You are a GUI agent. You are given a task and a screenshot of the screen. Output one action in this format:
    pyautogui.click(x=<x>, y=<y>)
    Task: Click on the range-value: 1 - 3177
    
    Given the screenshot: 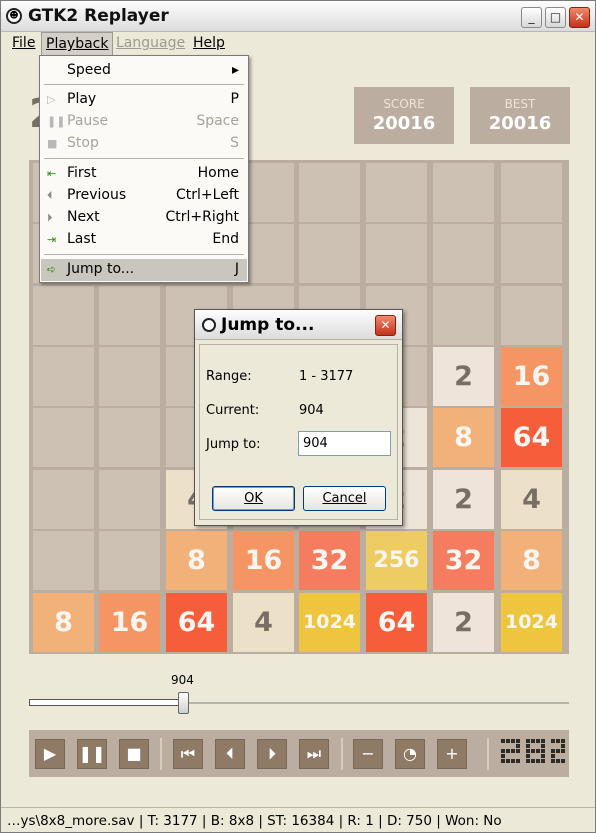 What is the action you would take?
    pyautogui.click(x=326, y=376)
    